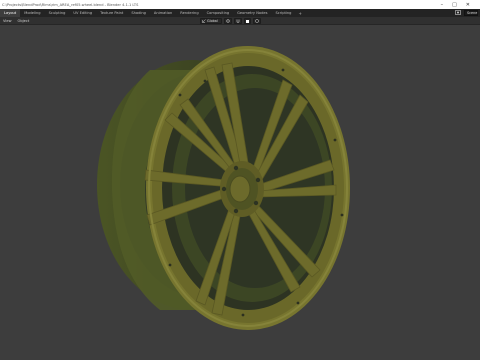 Image resolution: width=480 pixels, height=360 pixels. What do you see at coordinates (454, 5) in the screenshot?
I see `maximize-button: □` at bounding box center [454, 5].